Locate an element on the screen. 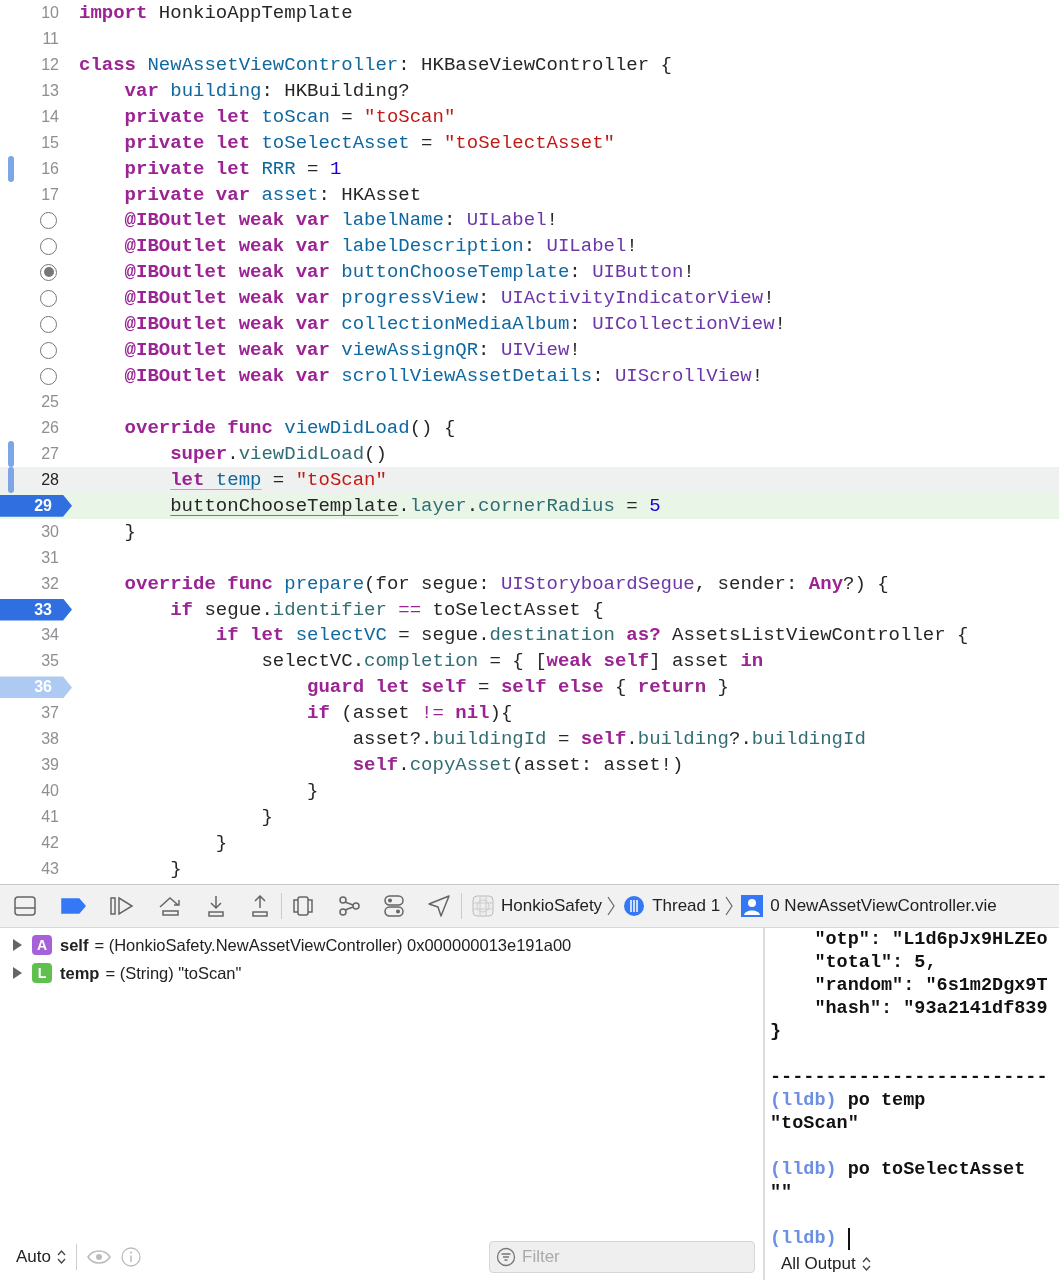 The image size is (1059, 1280). continue-icon is located at coordinates (122, 906).